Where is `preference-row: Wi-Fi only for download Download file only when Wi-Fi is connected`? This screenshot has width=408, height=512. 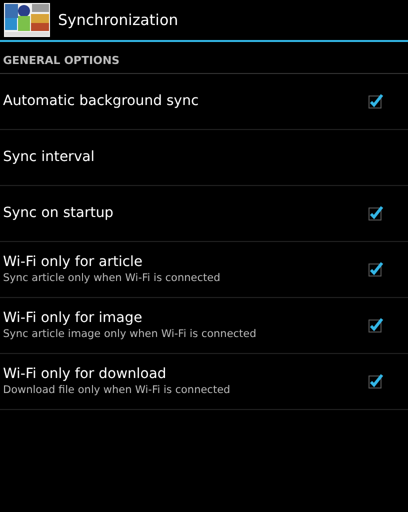 preference-row: Wi-Fi only for download Download file only when Wi-Fi is connected is located at coordinates (204, 381).